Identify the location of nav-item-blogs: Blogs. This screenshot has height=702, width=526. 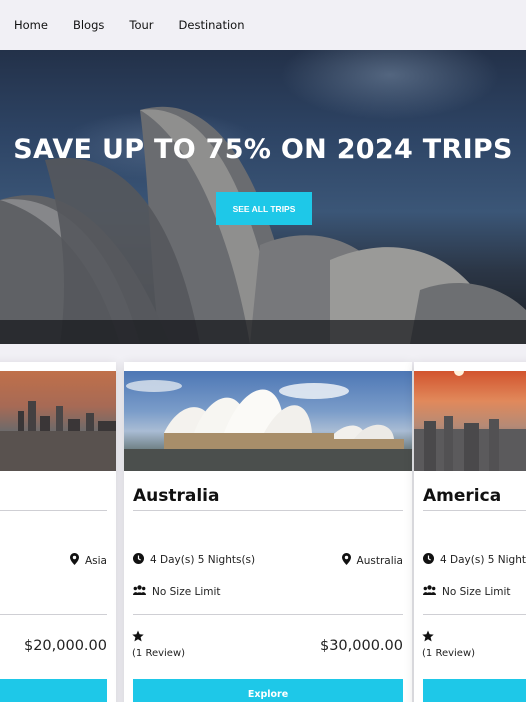
(88, 25).